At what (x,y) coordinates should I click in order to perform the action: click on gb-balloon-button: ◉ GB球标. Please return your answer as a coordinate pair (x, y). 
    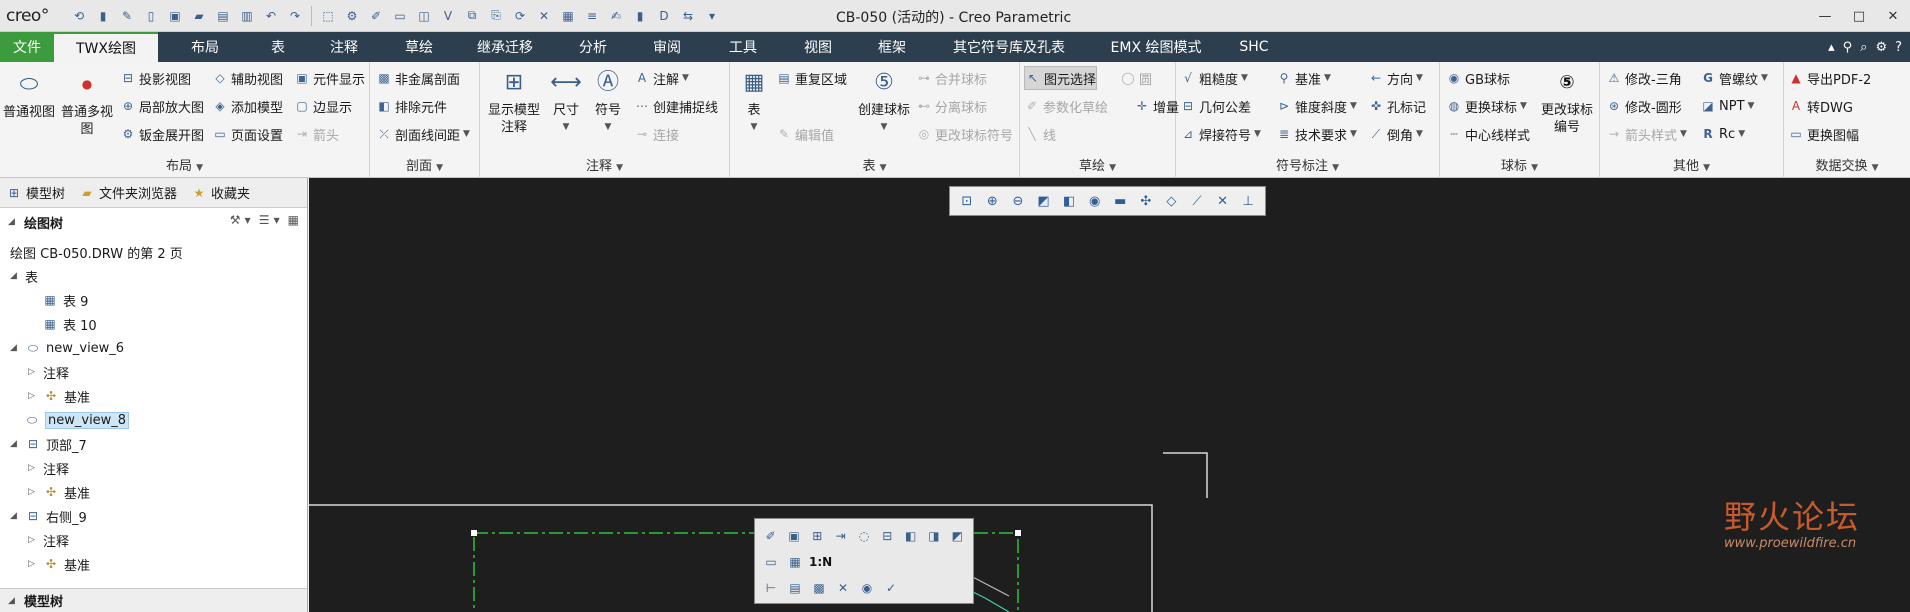
    Looking at the image, I should click on (1478, 78).